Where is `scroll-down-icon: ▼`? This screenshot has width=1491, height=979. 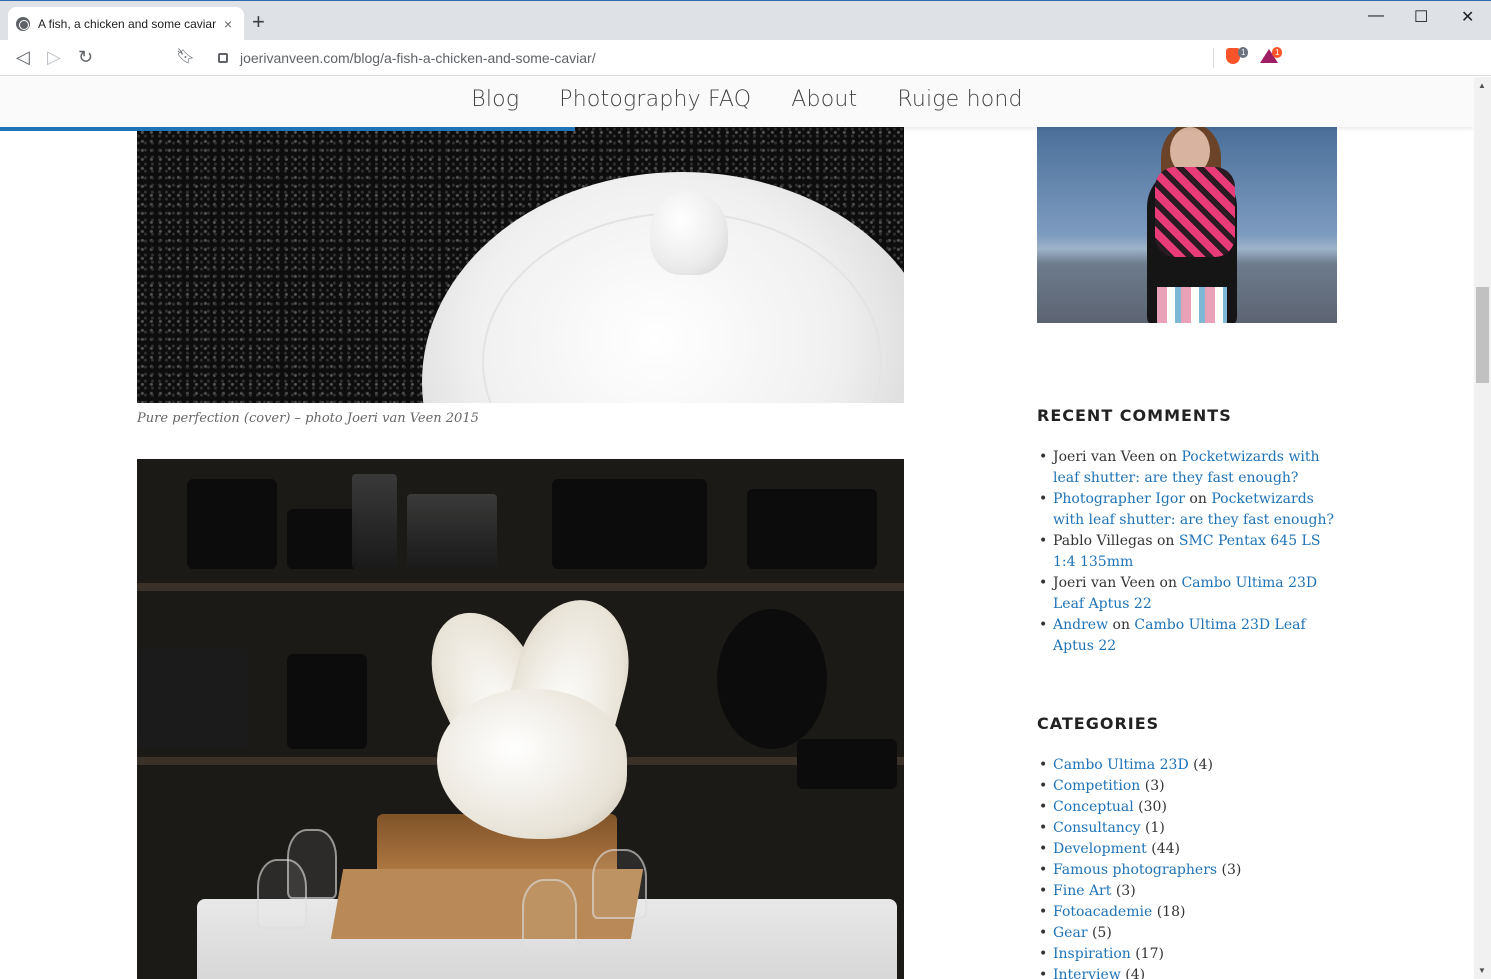
scroll-down-icon: ▼ is located at coordinates (1482, 970).